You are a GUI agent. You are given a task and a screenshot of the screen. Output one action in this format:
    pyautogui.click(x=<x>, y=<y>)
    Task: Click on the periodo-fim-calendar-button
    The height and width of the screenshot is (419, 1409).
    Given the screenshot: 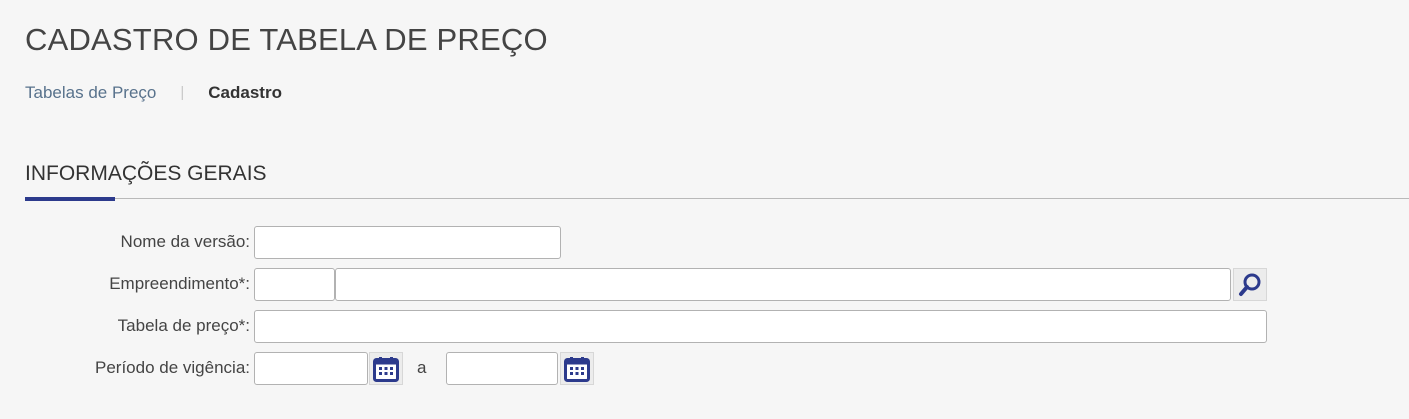 What is the action you would take?
    pyautogui.click(x=577, y=368)
    